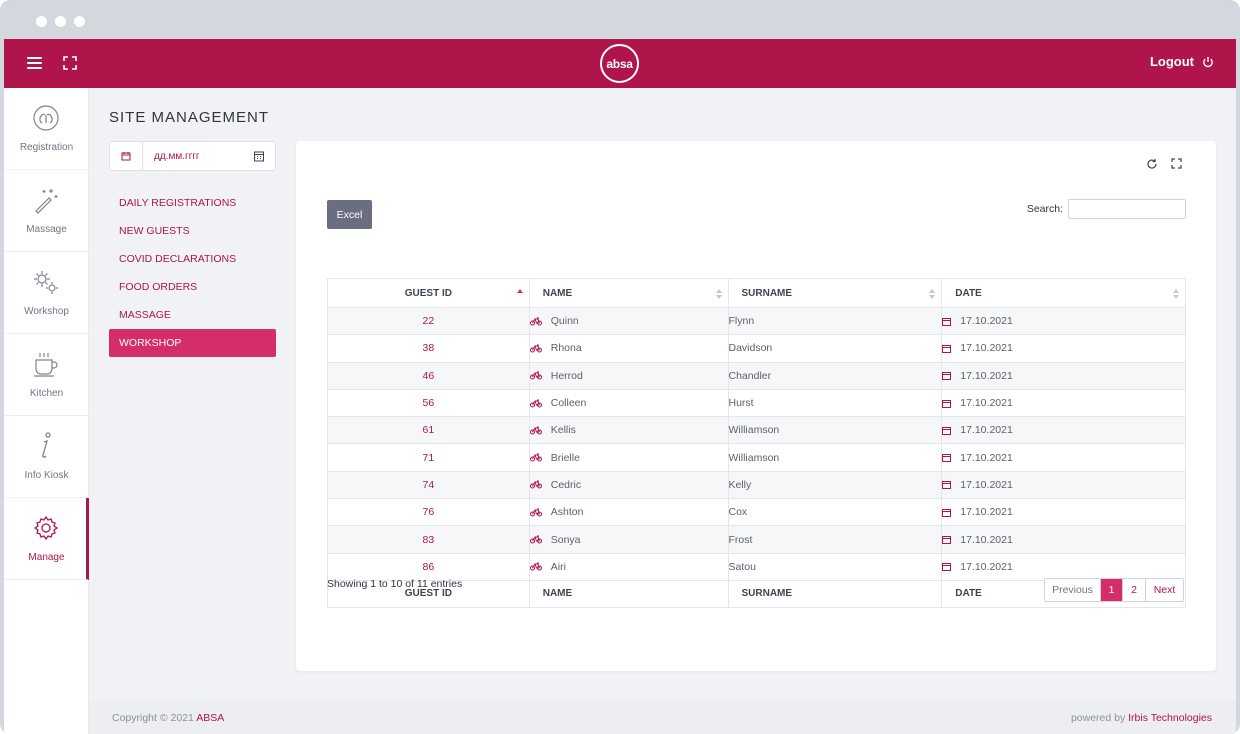 The width and height of the screenshot is (1240, 734). I want to click on refresh-icon, so click(1152, 164).